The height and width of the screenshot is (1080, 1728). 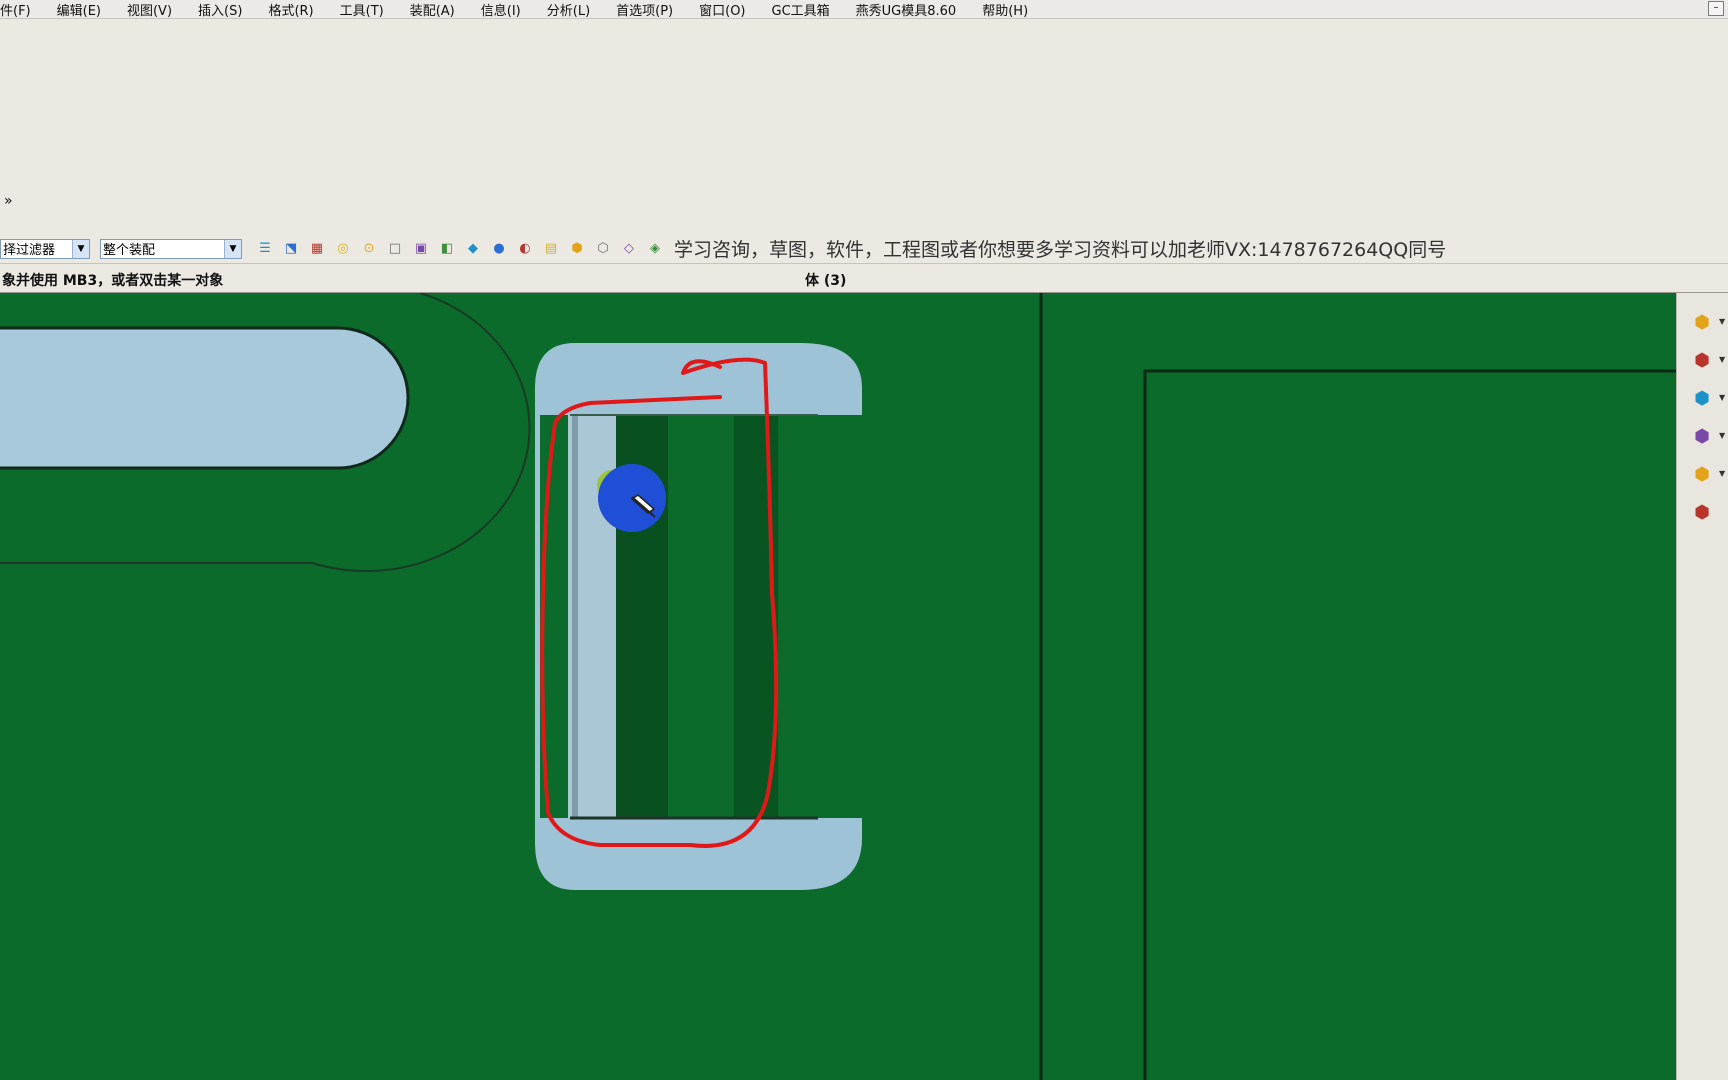 I want to click on menu-item-7: 信息(I), so click(x=500, y=9).